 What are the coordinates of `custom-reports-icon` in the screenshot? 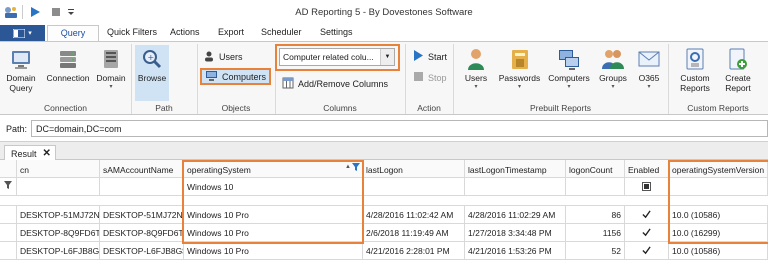 It's located at (695, 59).